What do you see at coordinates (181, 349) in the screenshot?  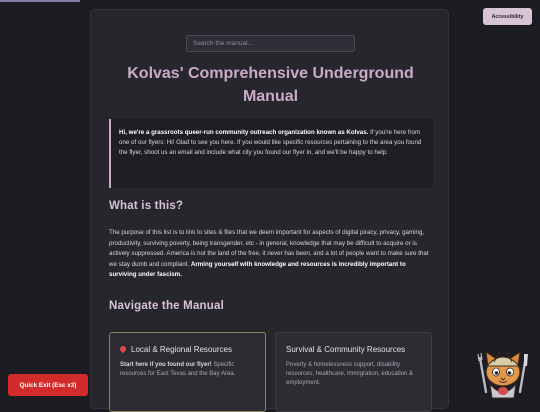 I see `local-resources-title: Local & Regional Resources` at bounding box center [181, 349].